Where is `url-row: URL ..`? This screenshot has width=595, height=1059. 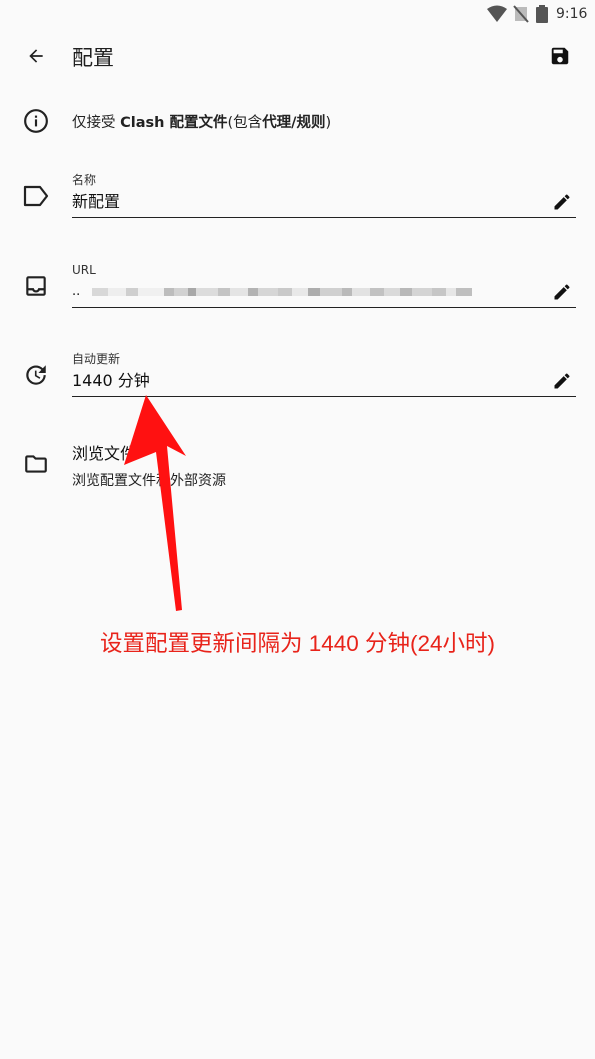
url-row: URL .. is located at coordinates (297, 287).